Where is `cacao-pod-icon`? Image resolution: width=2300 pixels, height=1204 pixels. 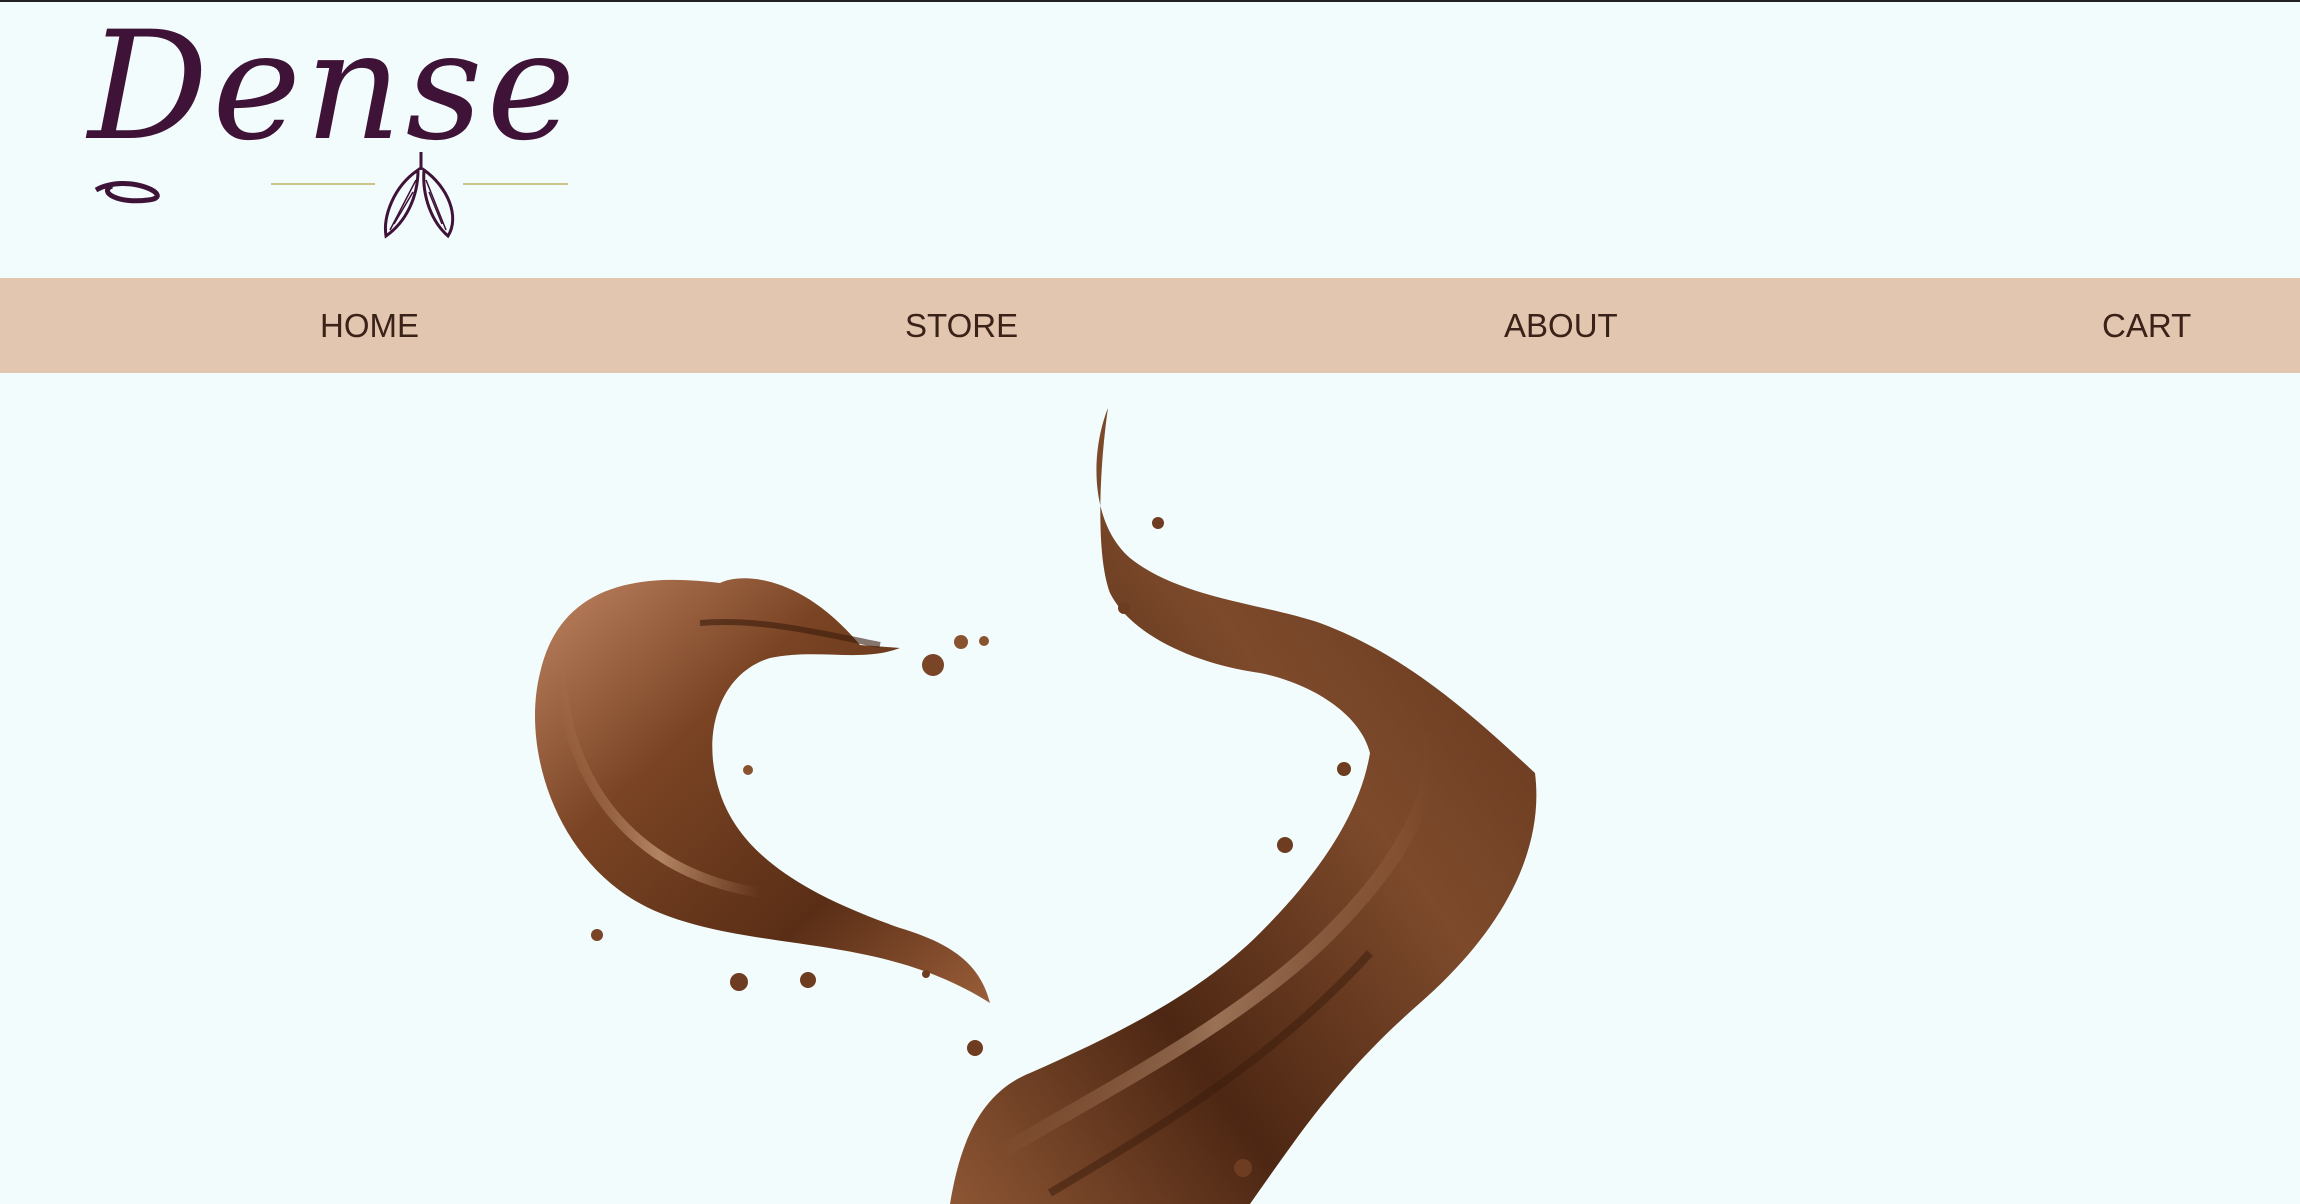
cacao-pod-icon is located at coordinates (331, 195).